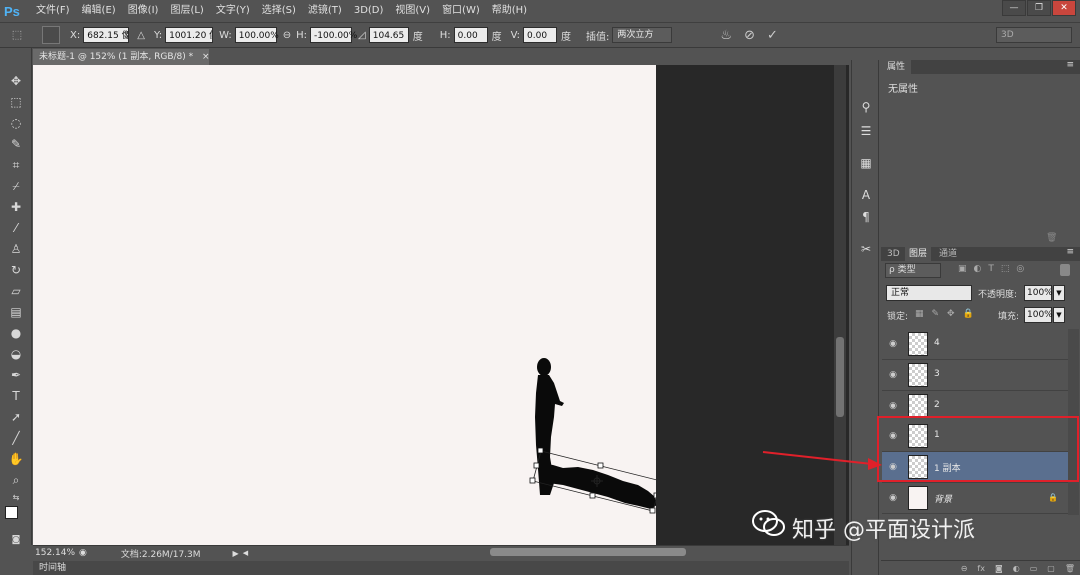 This screenshot has width=1080, height=575. I want to click on hand-tool-icon: ✋, so click(16, 459).